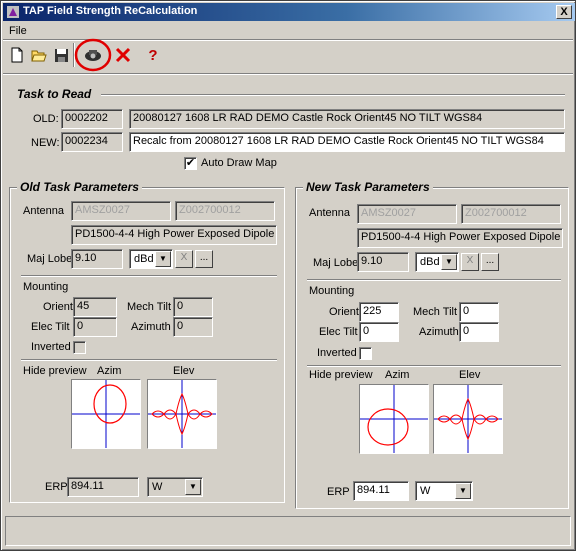 The image size is (576, 551). I want to click on old-preview-rule, so click(149, 360).